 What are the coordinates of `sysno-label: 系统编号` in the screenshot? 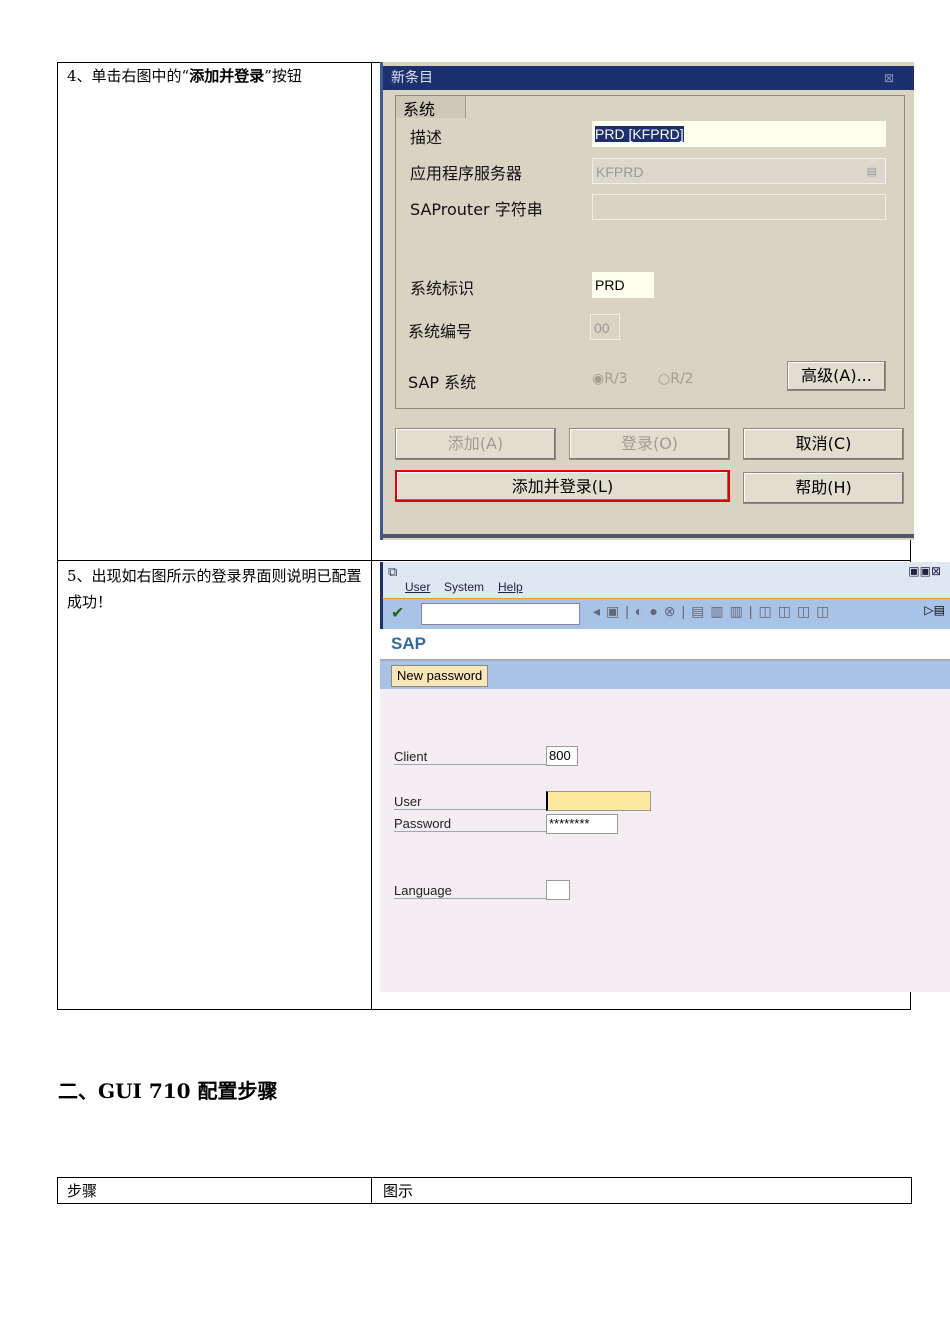 It's located at (440, 331).